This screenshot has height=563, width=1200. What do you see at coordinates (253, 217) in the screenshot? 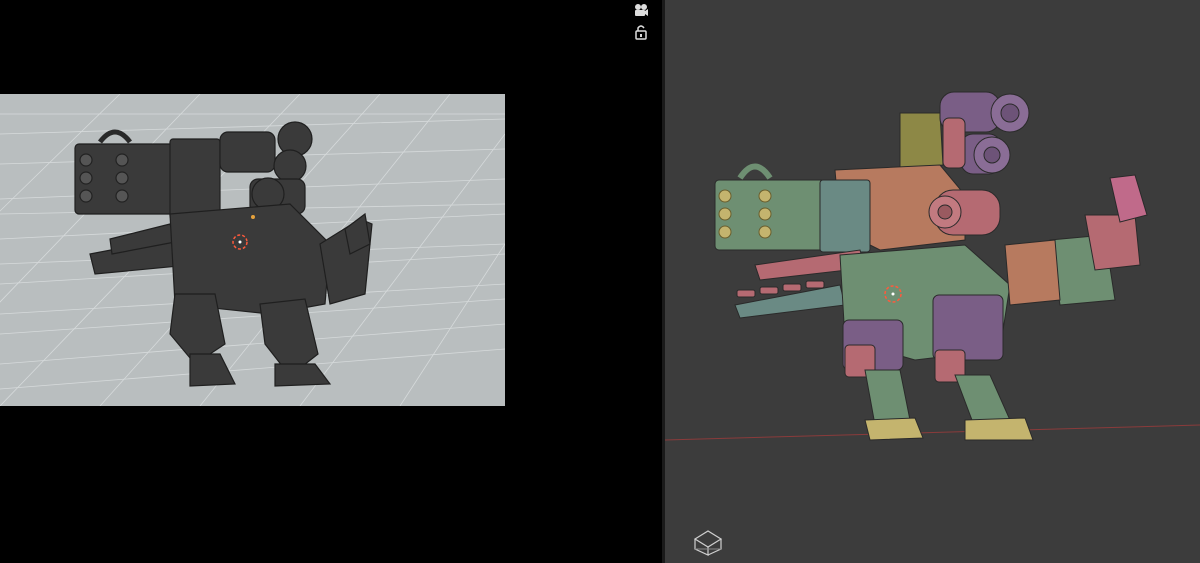
I see `origin-dot` at bounding box center [253, 217].